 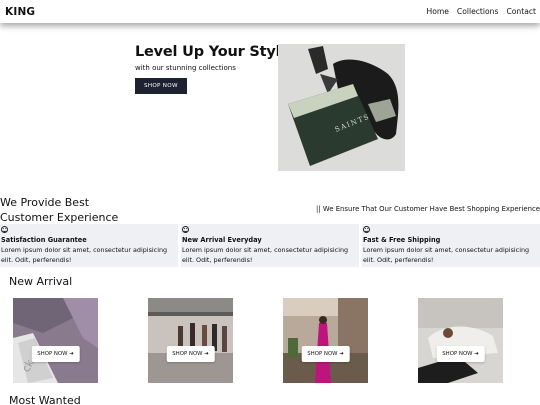 What do you see at coordinates (59, 217) in the screenshot?
I see `experience-title-line2: Customer Experience` at bounding box center [59, 217].